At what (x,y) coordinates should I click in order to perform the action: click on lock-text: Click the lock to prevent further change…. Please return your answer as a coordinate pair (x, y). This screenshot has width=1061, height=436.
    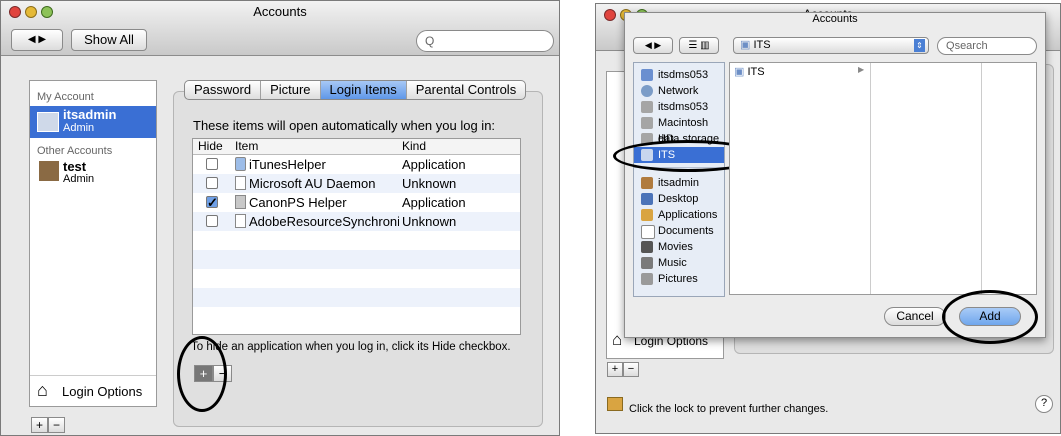
    Looking at the image, I should click on (729, 409).